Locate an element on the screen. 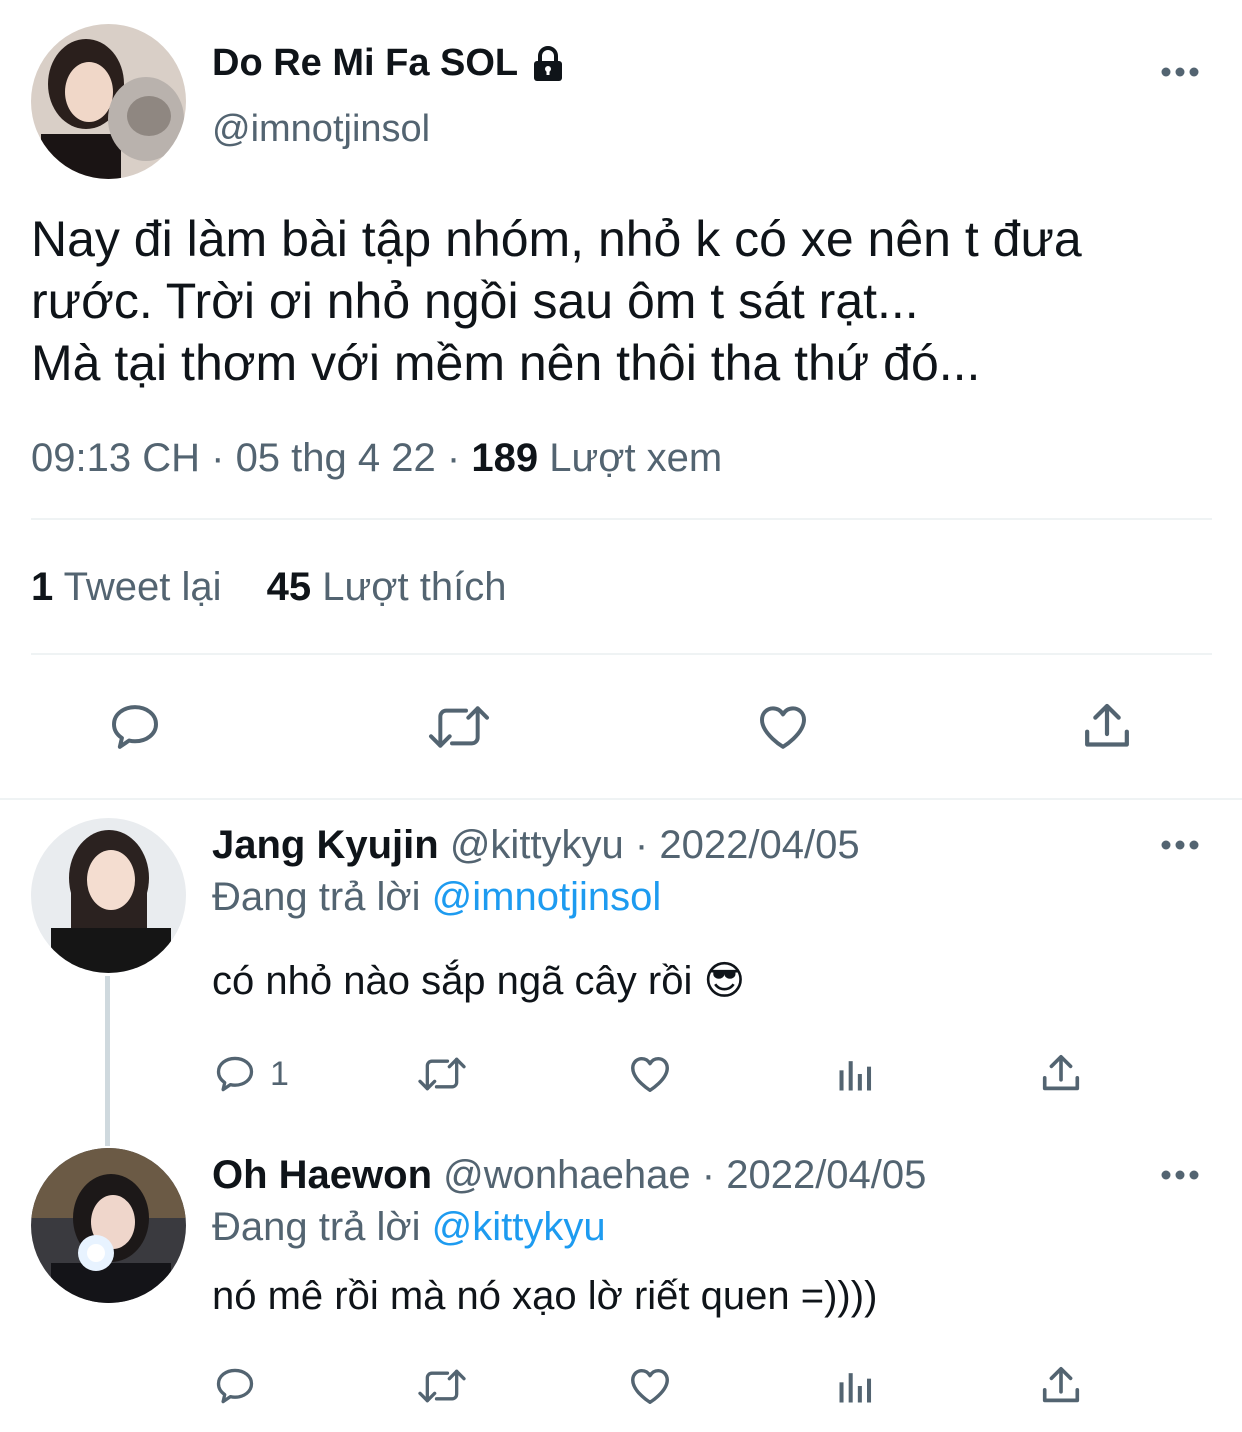  tweet-time: 09:13 CH is located at coordinates (115, 458).